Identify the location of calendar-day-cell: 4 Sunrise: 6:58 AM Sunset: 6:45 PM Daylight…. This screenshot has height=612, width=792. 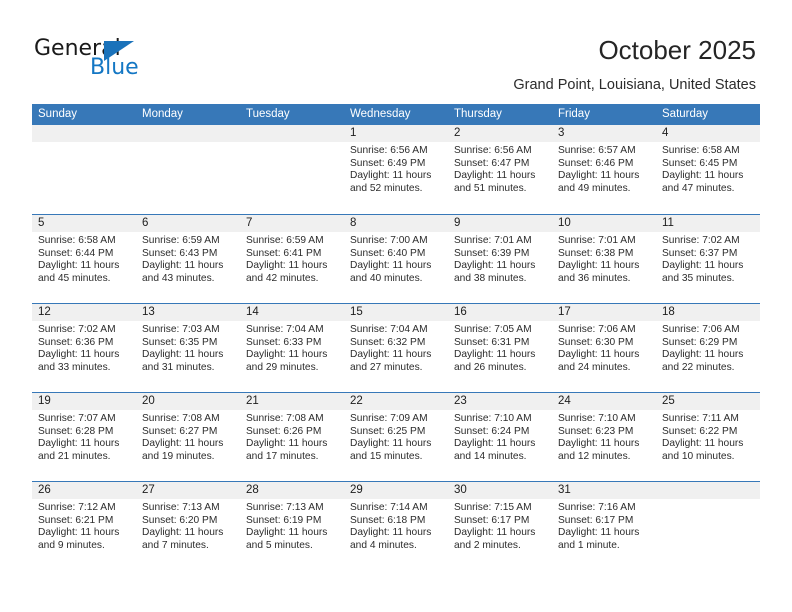
(708, 169).